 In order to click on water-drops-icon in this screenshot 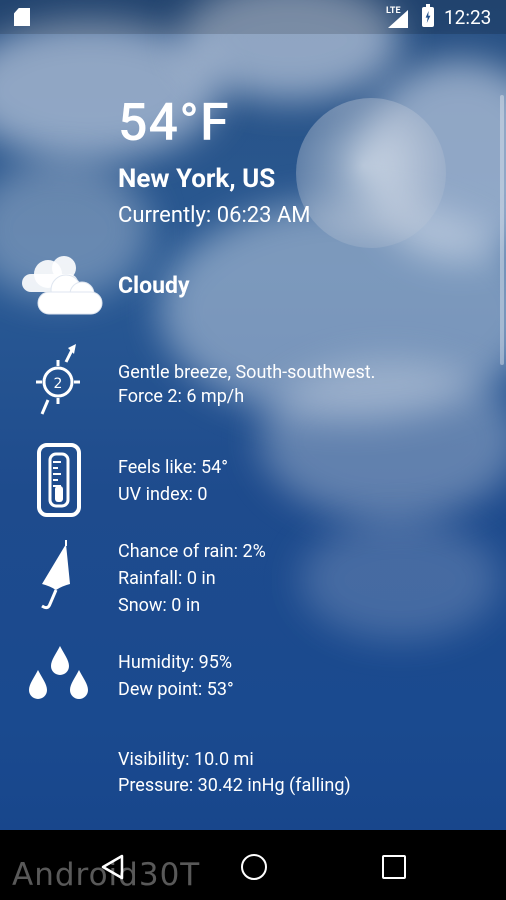, I will do `click(58, 672)`.